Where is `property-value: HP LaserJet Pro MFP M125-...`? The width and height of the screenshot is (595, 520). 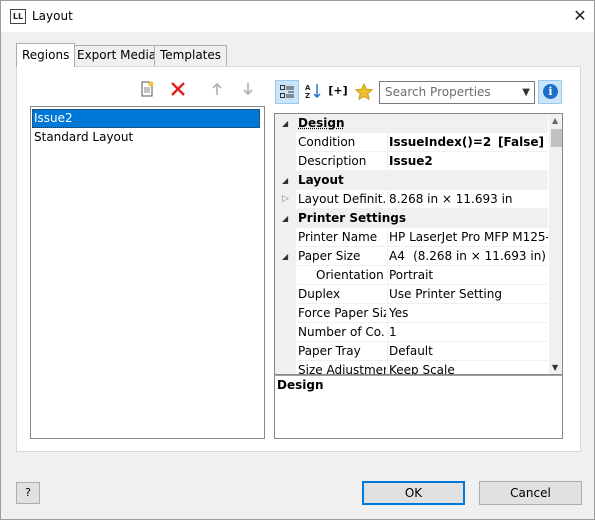
property-value: HP LaserJet Pro MFP M125-... is located at coordinates (467, 237).